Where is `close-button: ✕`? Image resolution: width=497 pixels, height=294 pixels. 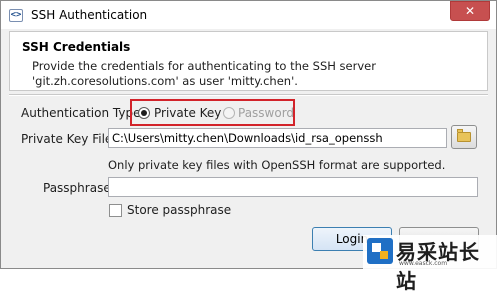
close-button: ✕ is located at coordinates (470, 11).